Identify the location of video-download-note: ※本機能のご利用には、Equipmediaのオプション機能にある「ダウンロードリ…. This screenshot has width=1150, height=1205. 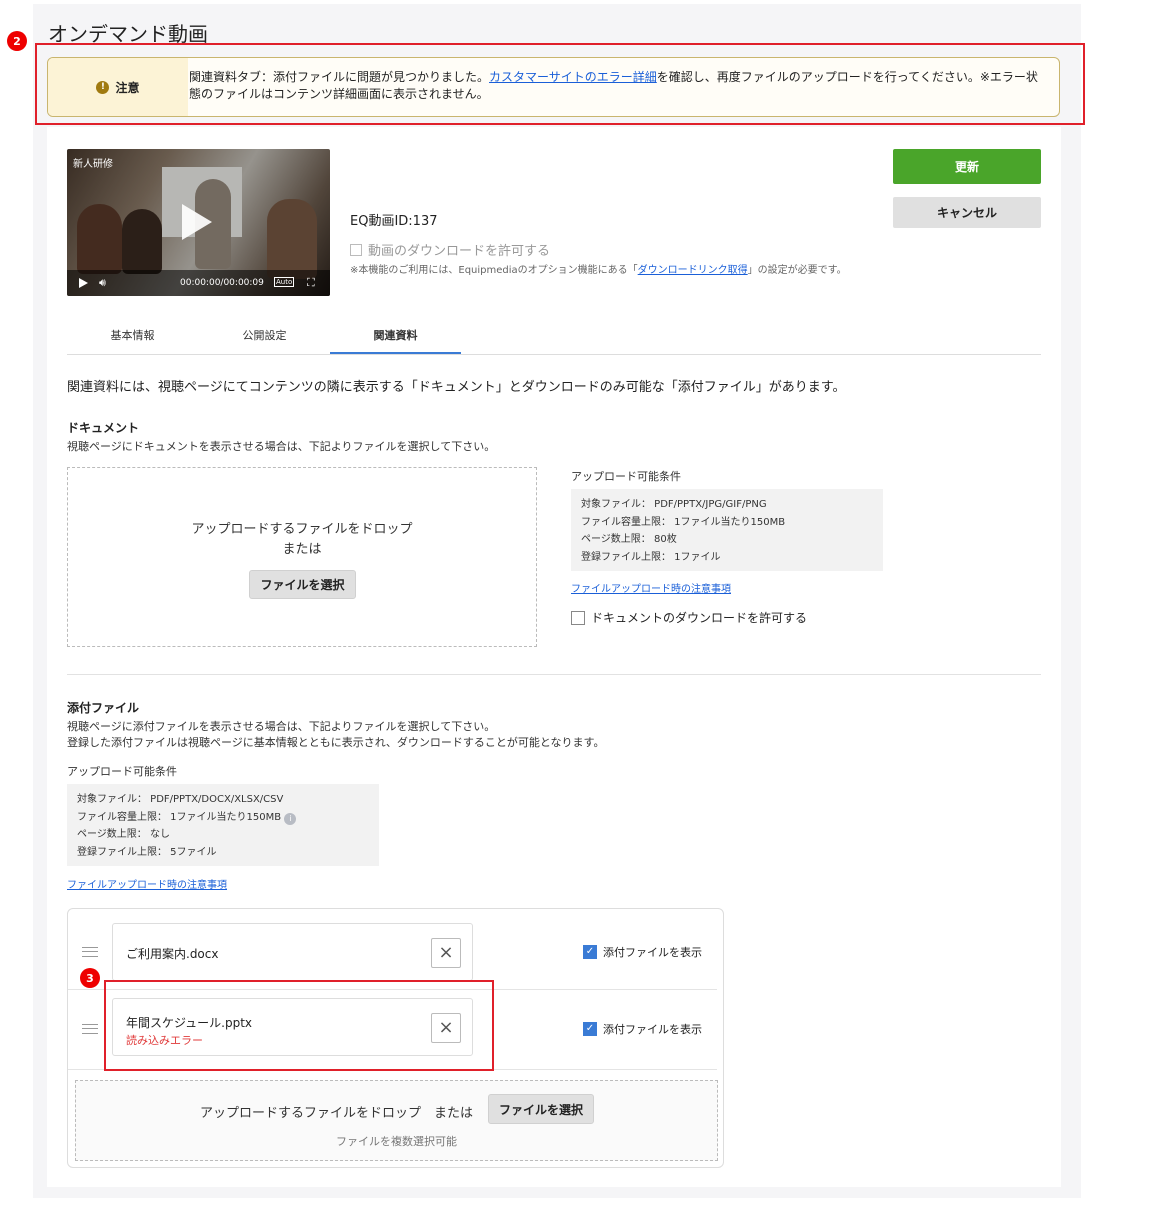
(610, 271).